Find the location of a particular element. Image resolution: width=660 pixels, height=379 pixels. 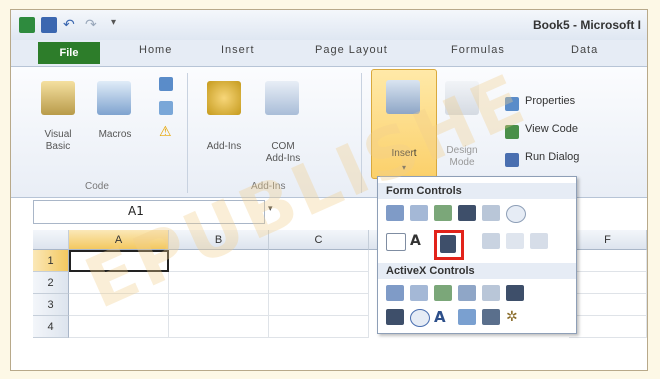

view-code-icon is located at coordinates (512, 132).